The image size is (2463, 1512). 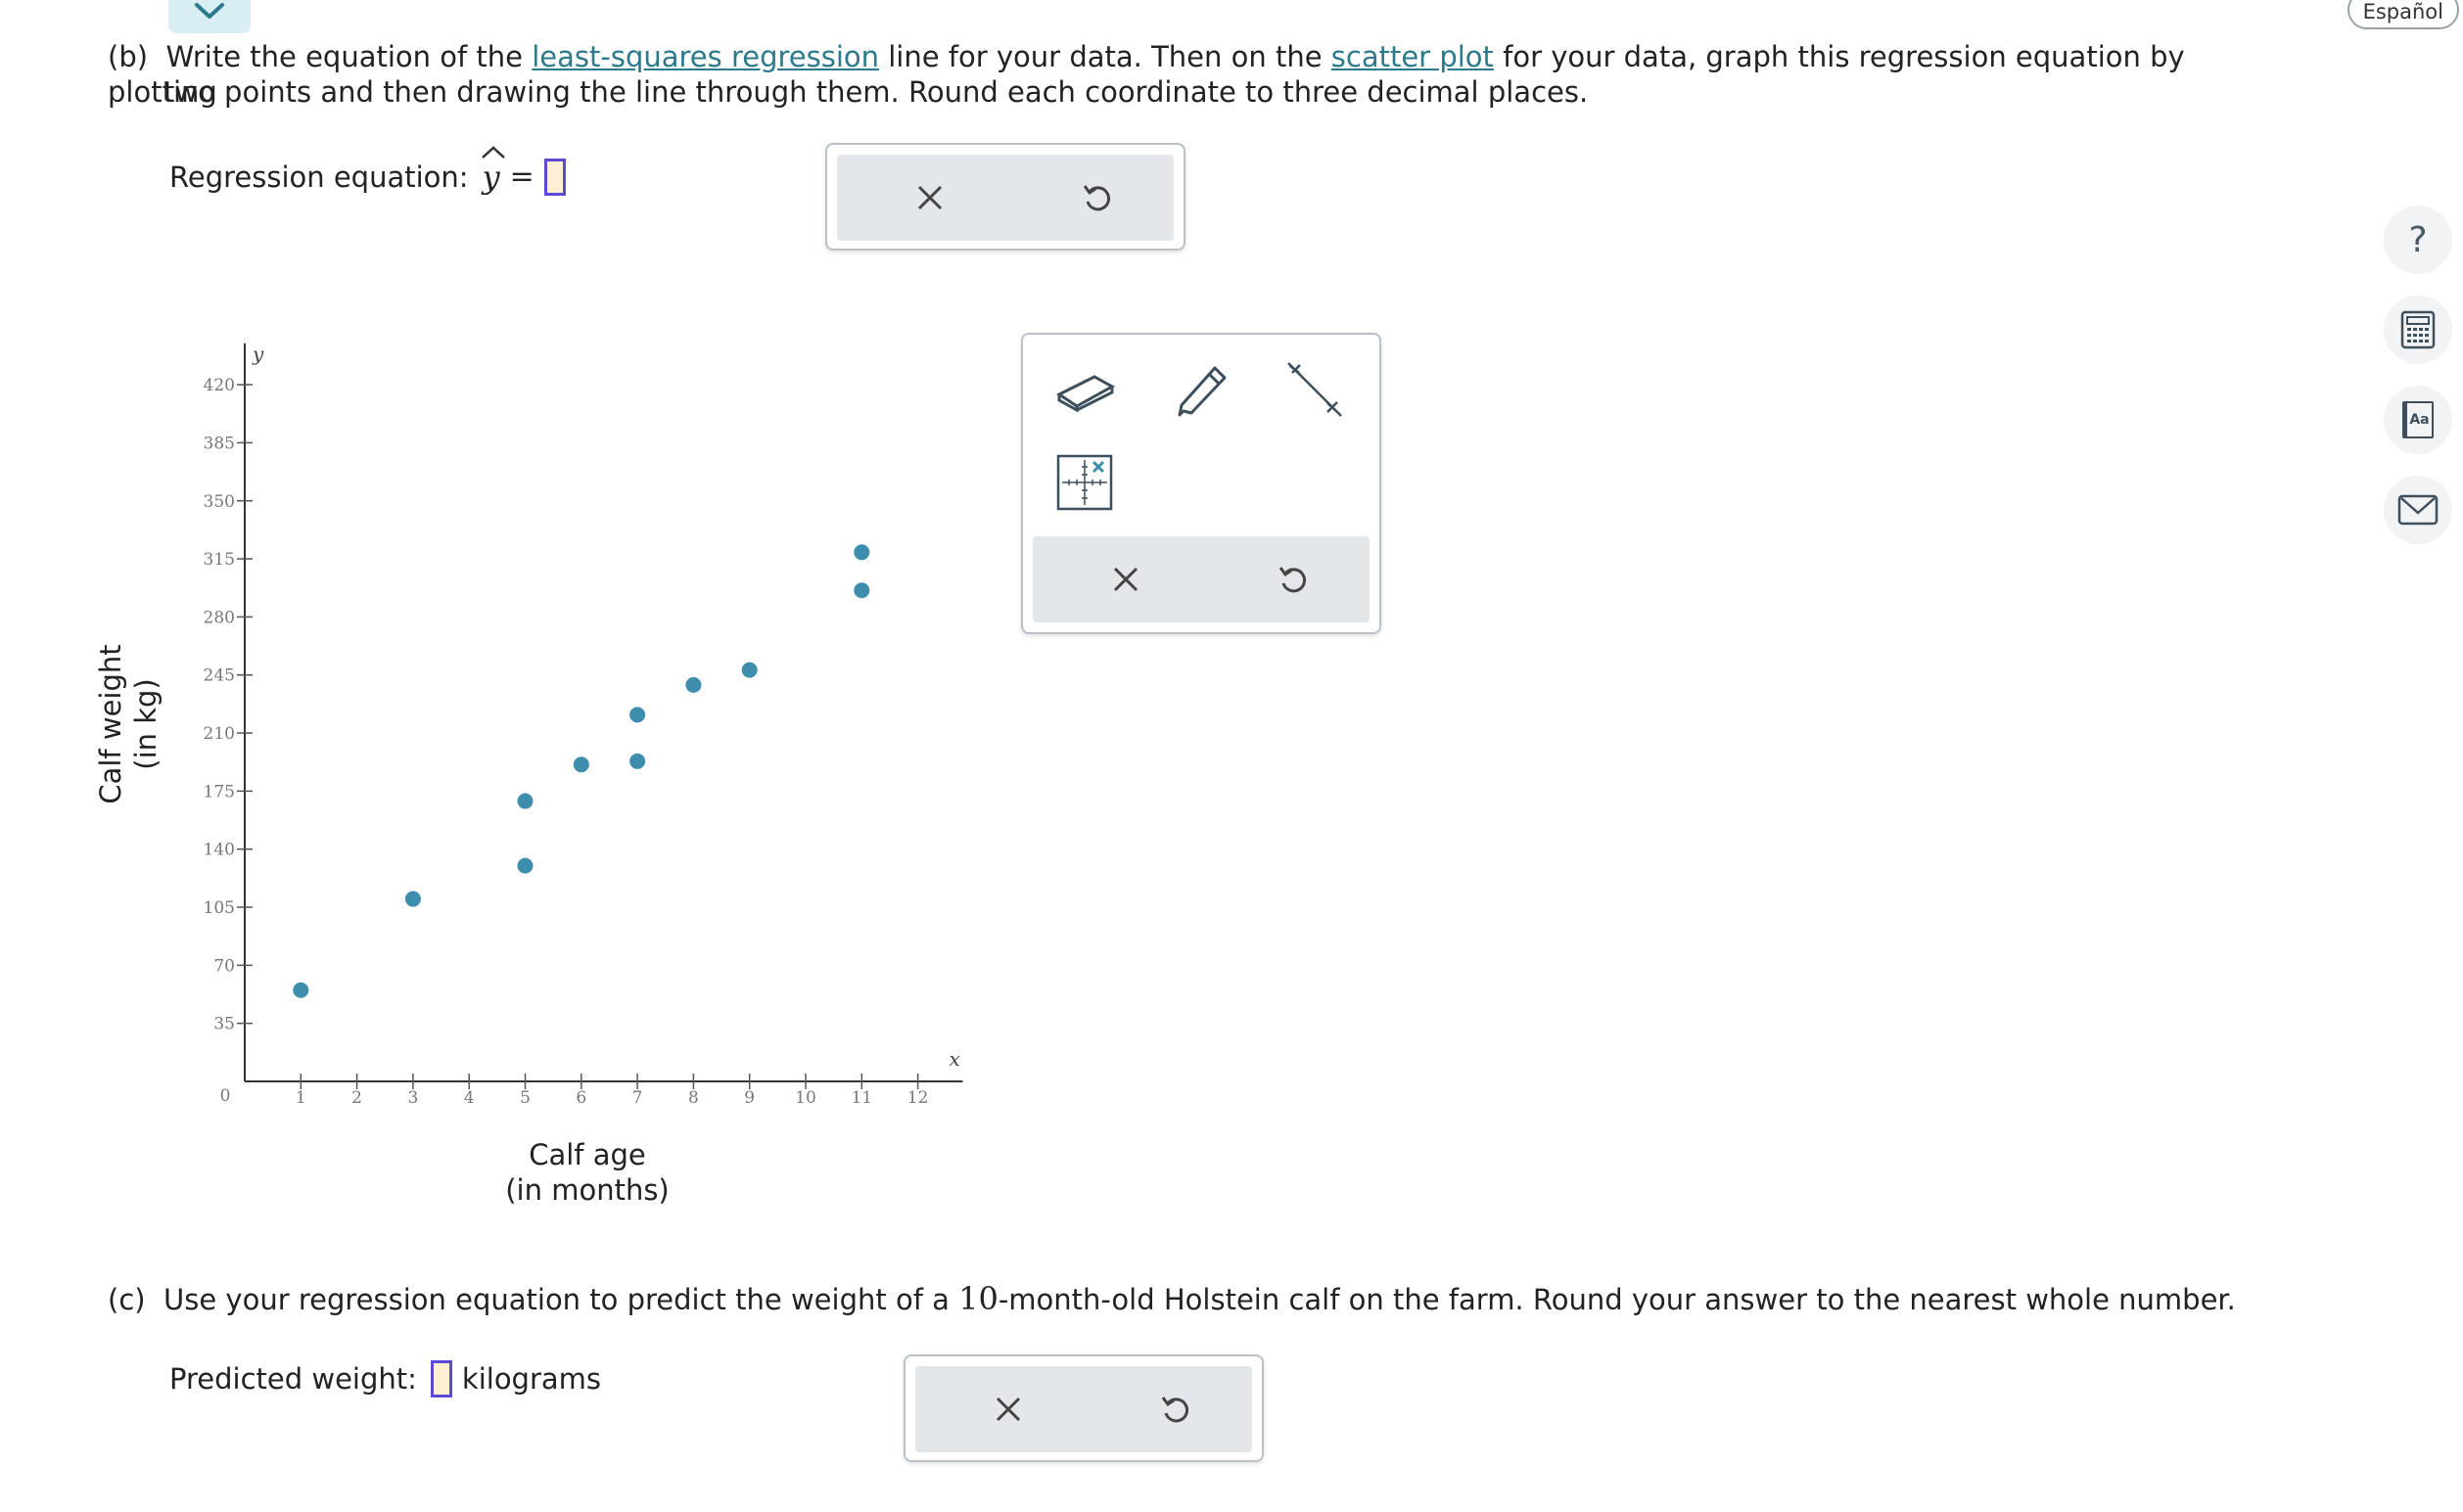 What do you see at coordinates (1105, 56) in the screenshot?
I see `question-b-text-2: line for your data. Then on the` at bounding box center [1105, 56].